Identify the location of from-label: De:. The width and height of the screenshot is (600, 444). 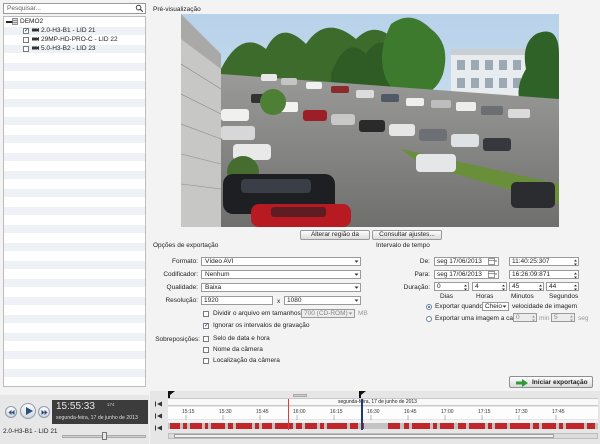
(424, 261).